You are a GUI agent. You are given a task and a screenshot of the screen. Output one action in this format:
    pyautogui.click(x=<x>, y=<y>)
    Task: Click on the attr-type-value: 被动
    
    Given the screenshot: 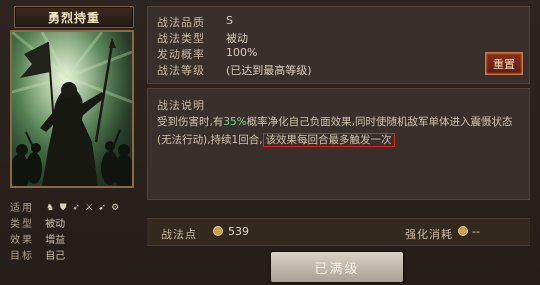 What is the action you would take?
    pyautogui.click(x=55, y=224)
    